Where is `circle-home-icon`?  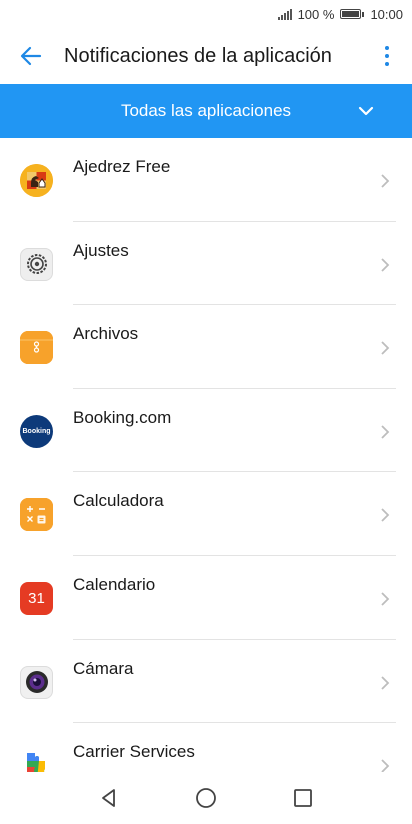
circle-home-icon is located at coordinates (206, 798).